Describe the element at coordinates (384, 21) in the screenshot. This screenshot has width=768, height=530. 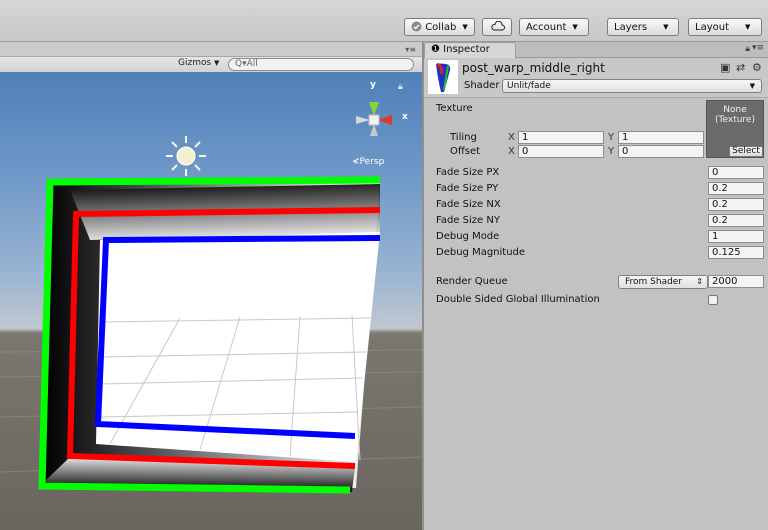
I see `main-toolbar: Collab ▼ Account ▼ Layers ▼ Layout ▼` at that location.